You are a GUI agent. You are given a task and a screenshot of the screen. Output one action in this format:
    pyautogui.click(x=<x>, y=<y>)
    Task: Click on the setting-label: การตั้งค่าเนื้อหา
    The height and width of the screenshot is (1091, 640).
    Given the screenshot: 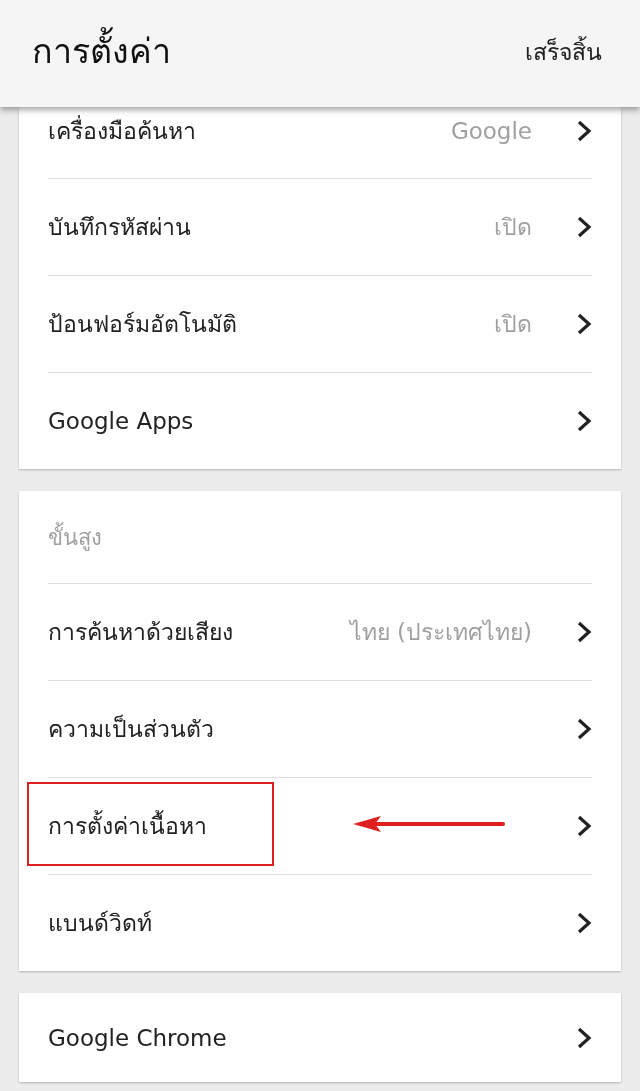 What is the action you would take?
    pyautogui.click(x=304, y=826)
    